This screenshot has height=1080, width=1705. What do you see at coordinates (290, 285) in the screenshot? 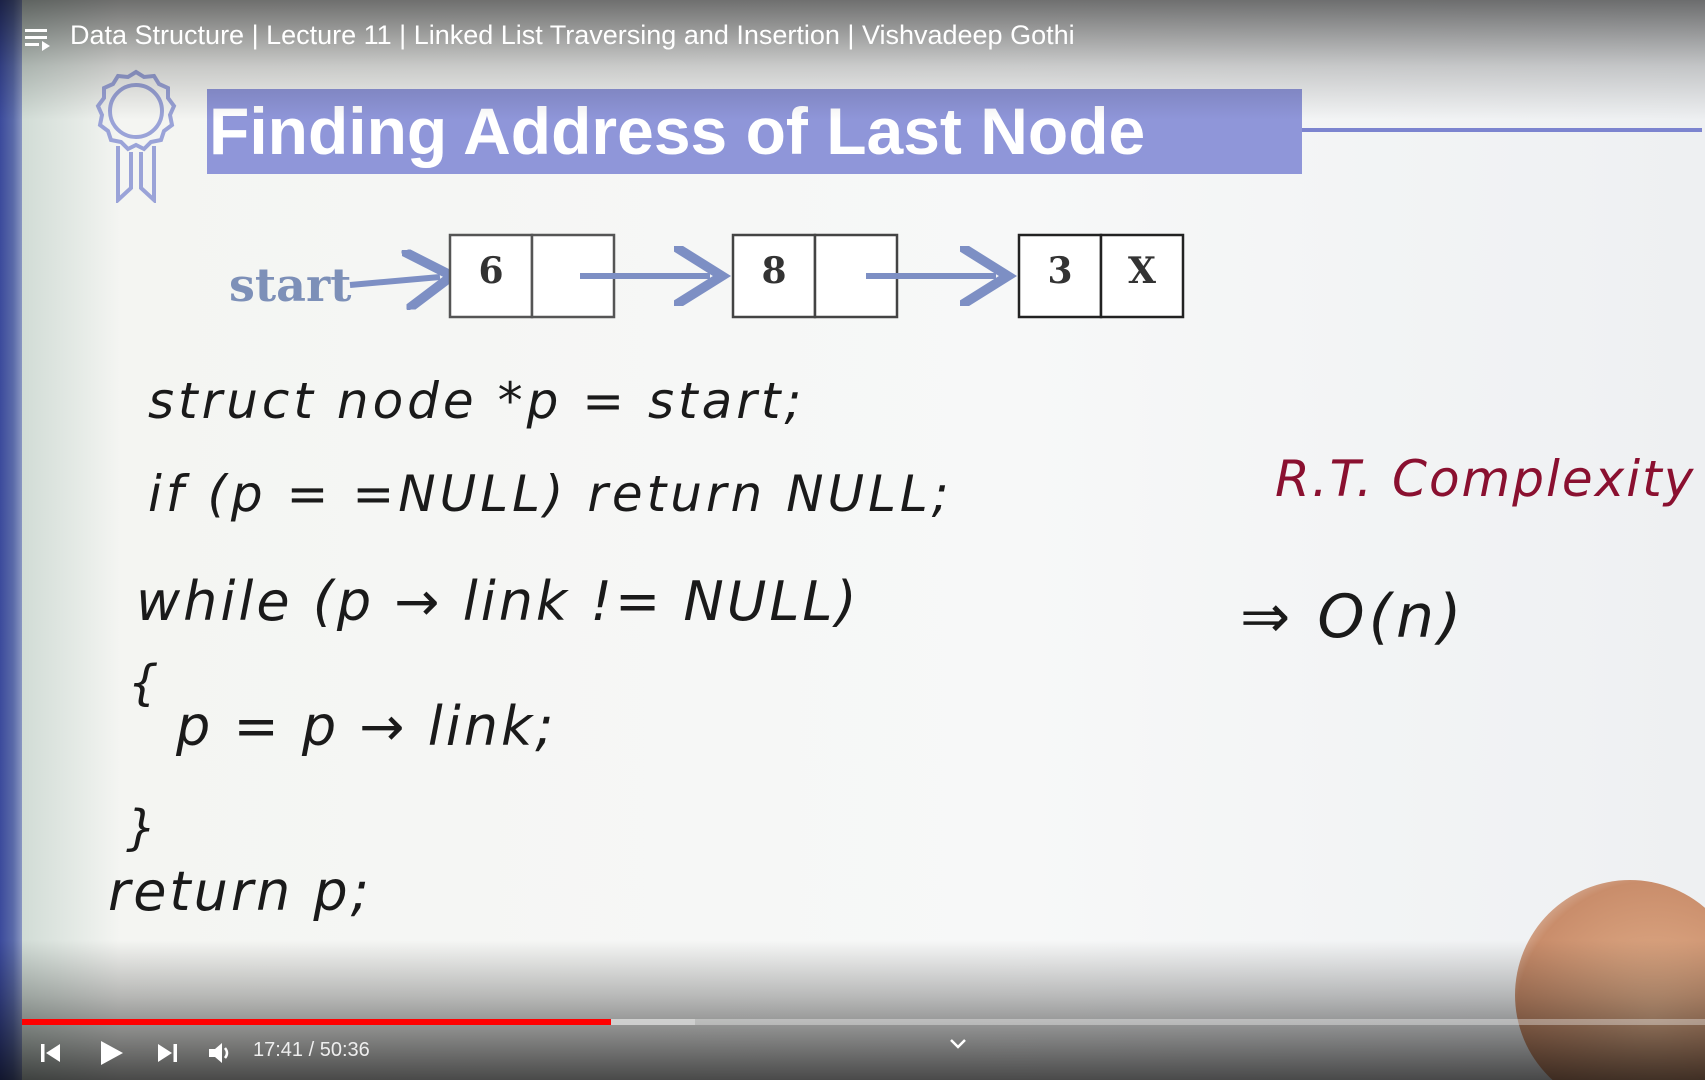
I see `start-label: start` at bounding box center [290, 285].